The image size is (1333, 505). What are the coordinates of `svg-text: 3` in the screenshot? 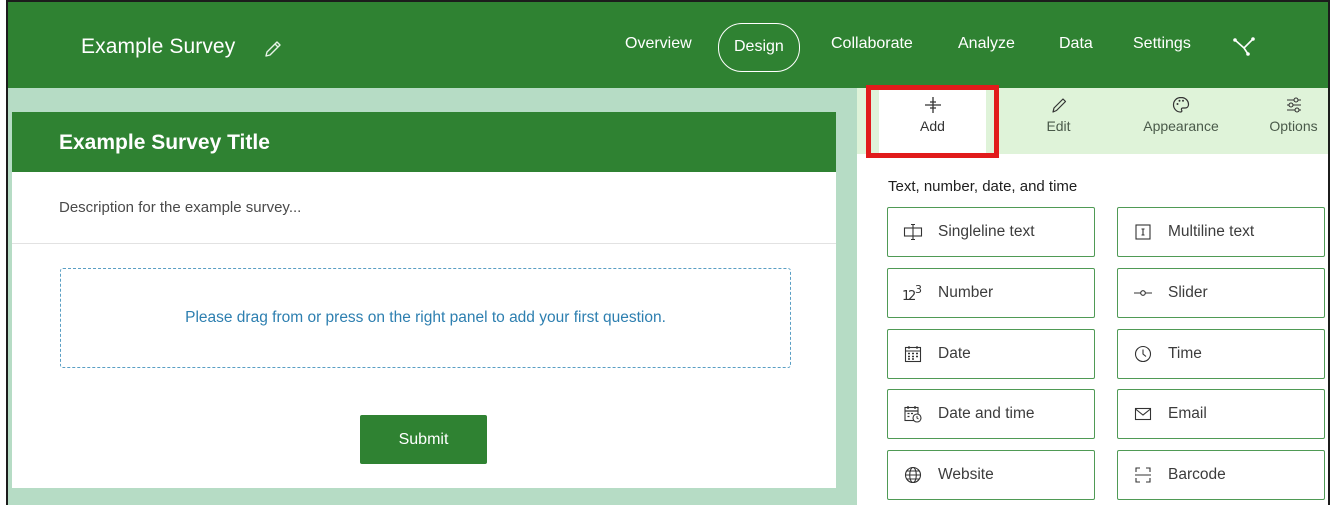 It's located at (918, 289).